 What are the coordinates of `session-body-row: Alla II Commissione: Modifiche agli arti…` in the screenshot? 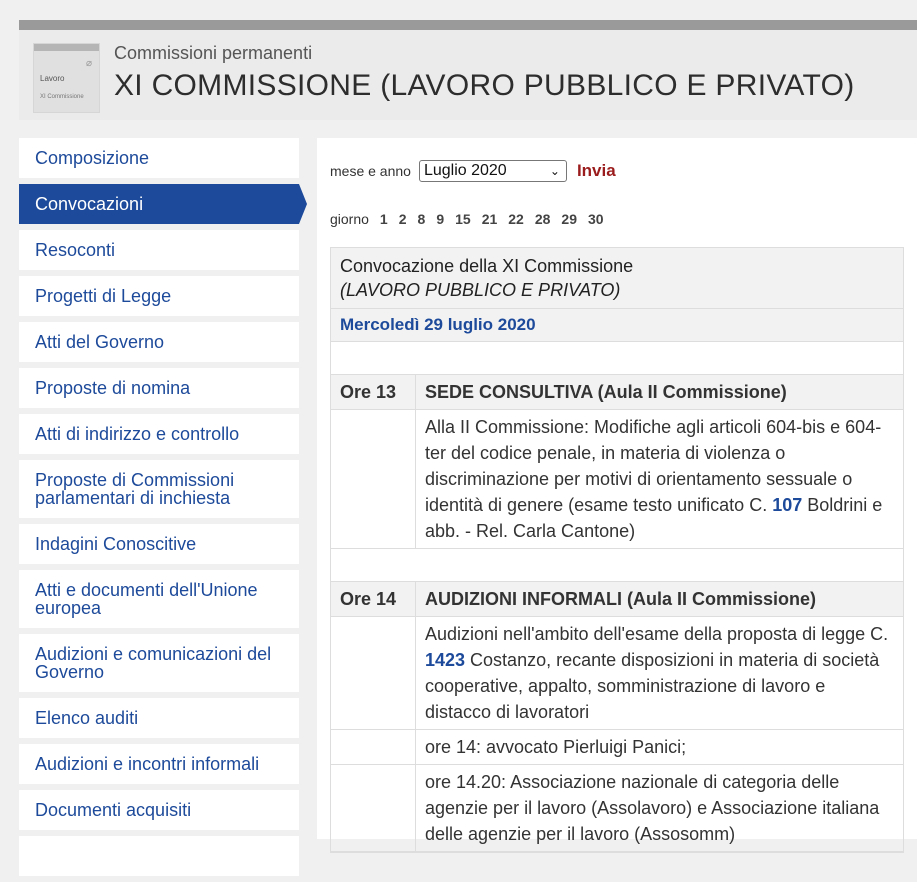 It's located at (617, 479).